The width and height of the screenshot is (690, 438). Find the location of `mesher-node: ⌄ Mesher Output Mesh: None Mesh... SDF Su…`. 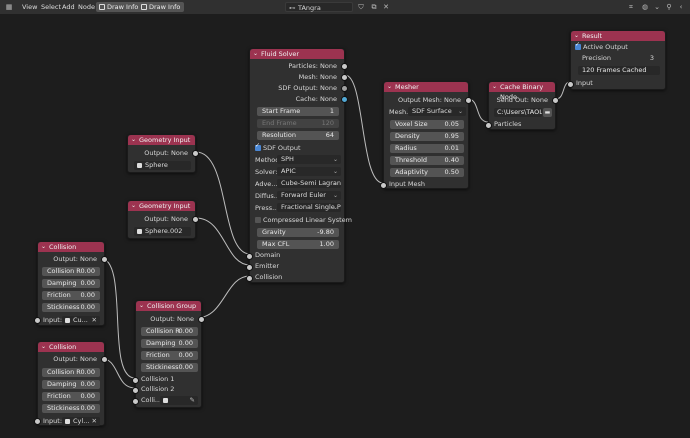

mesher-node: ⌄ Mesher Output Mesh: None Mesh... SDF Su… is located at coordinates (426, 135).